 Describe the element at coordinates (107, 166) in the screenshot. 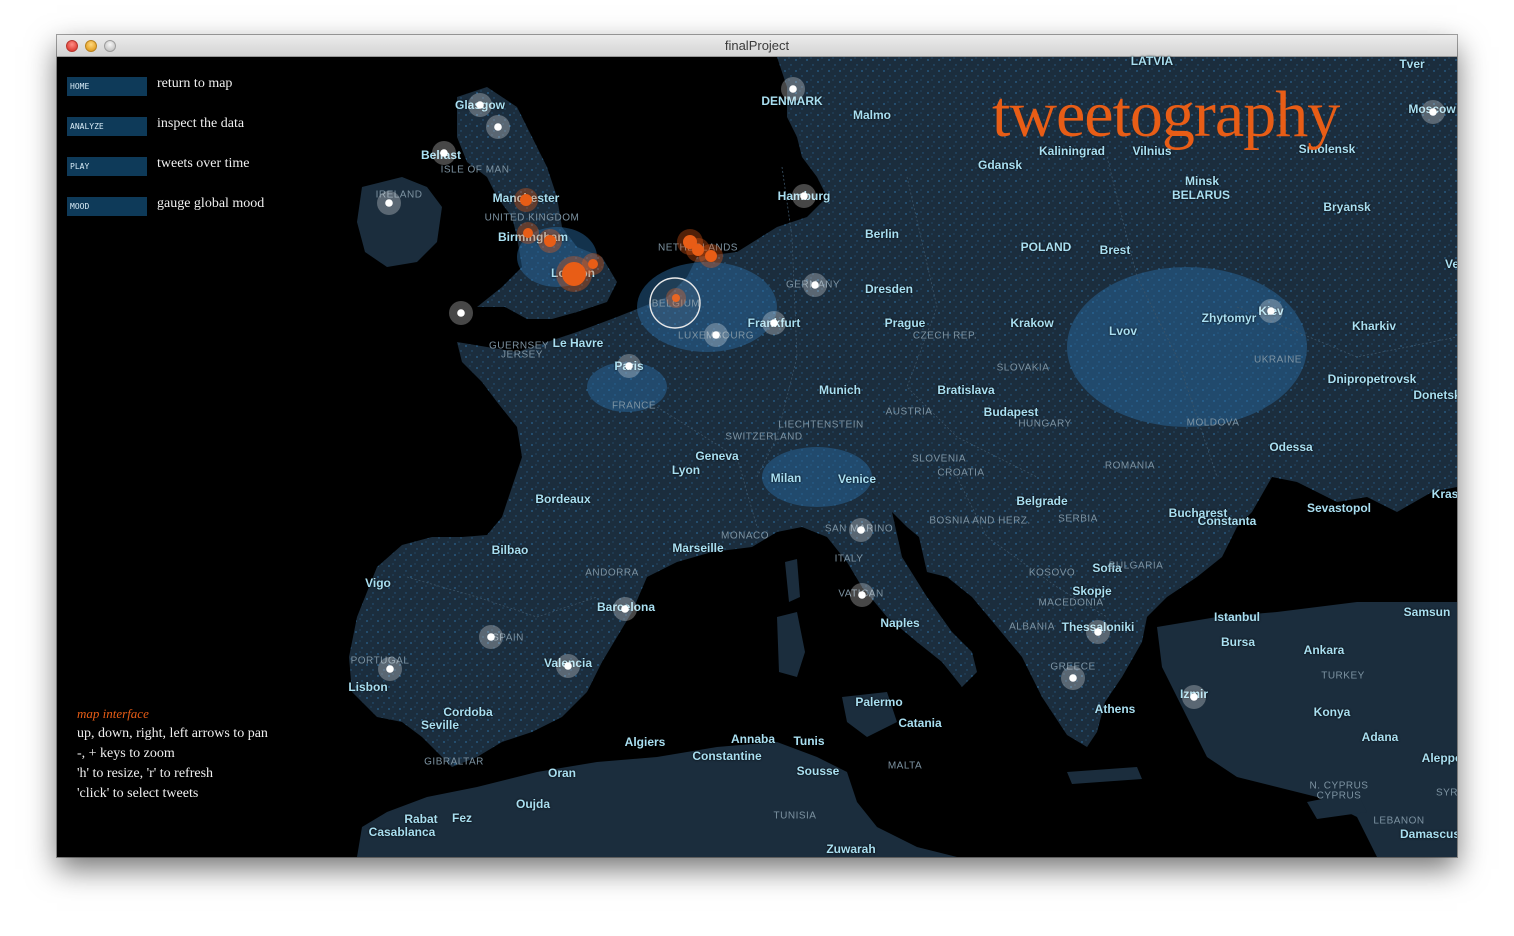

I see `play-button: PLAY` at that location.